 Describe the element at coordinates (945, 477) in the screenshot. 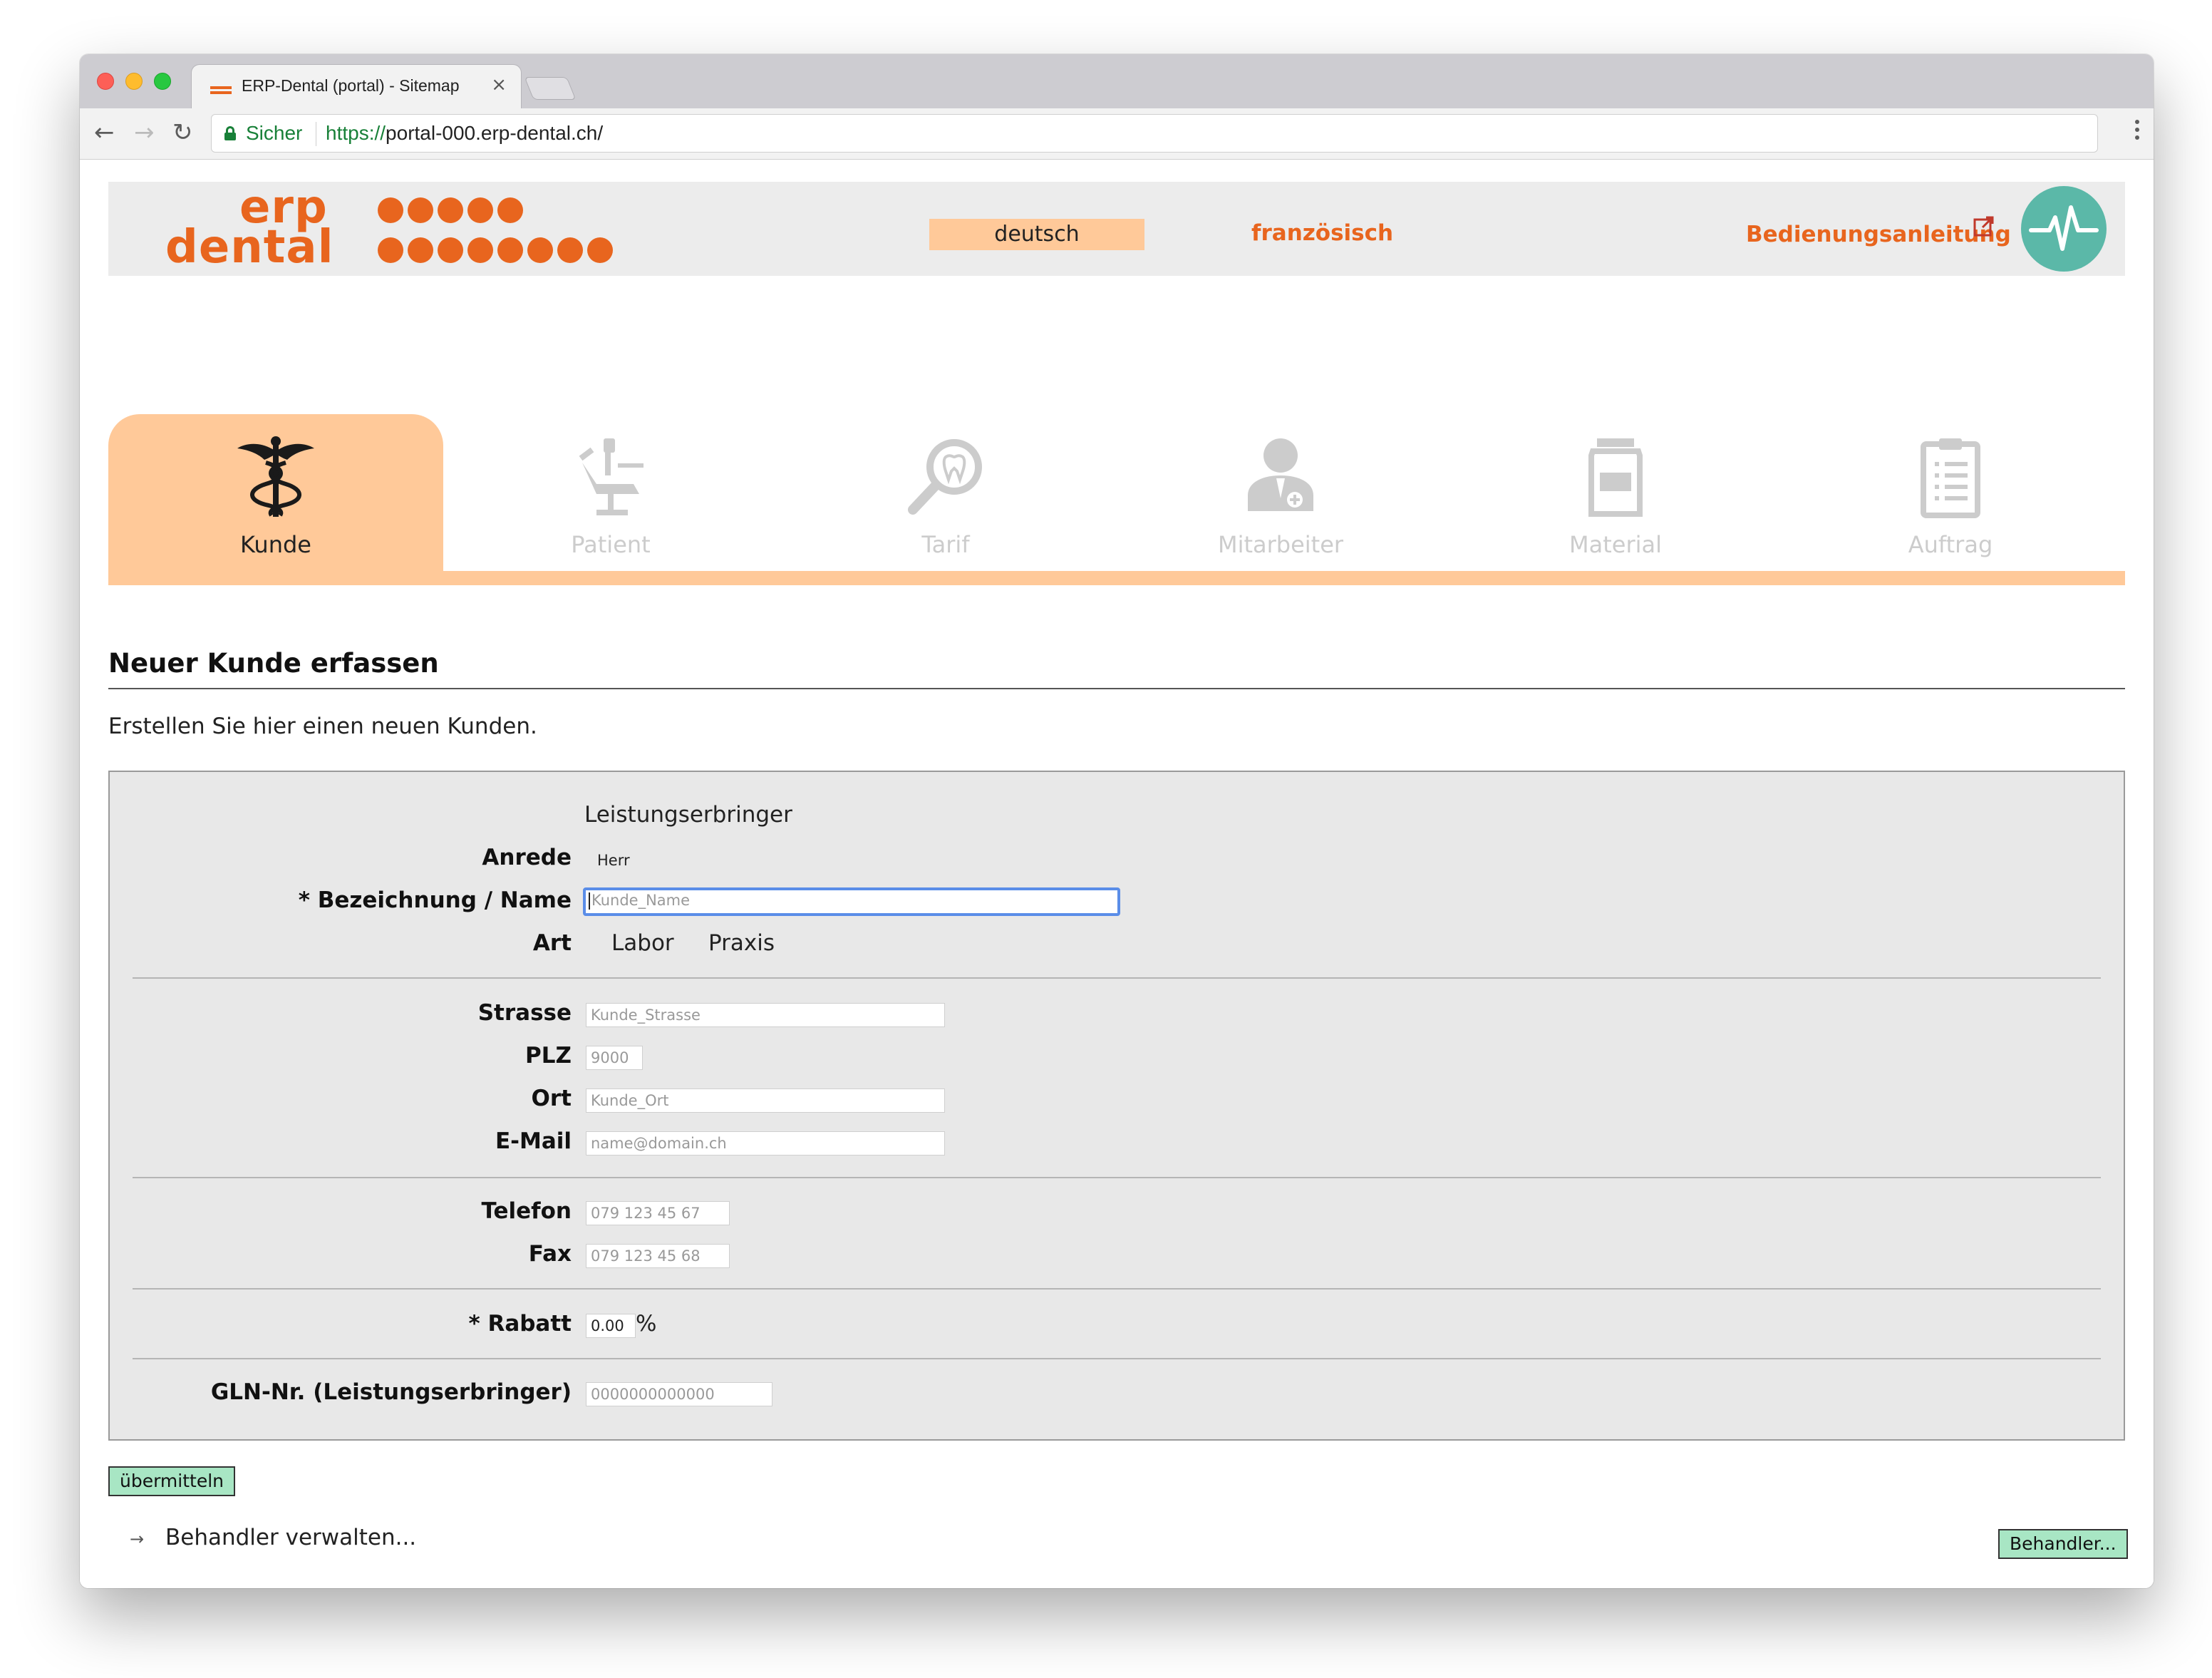

I see `tooth-magnifier-icon` at that location.